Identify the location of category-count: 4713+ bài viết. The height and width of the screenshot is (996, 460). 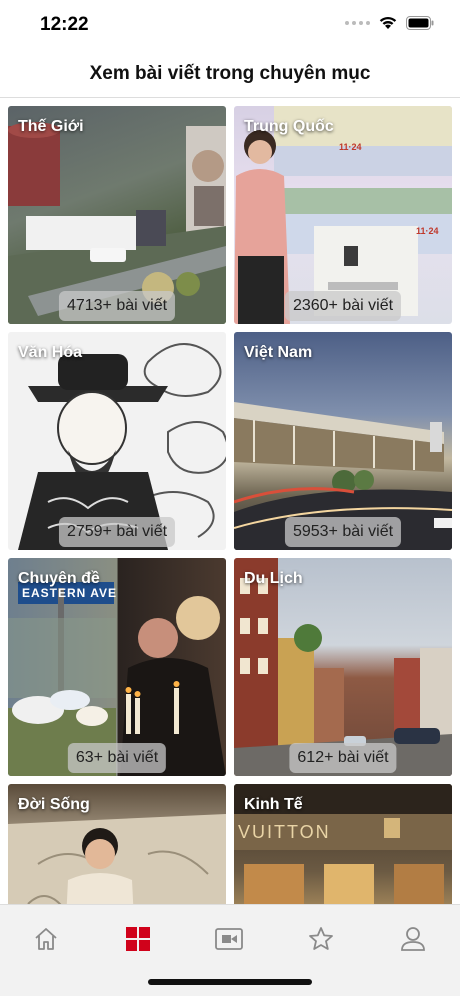
(117, 306).